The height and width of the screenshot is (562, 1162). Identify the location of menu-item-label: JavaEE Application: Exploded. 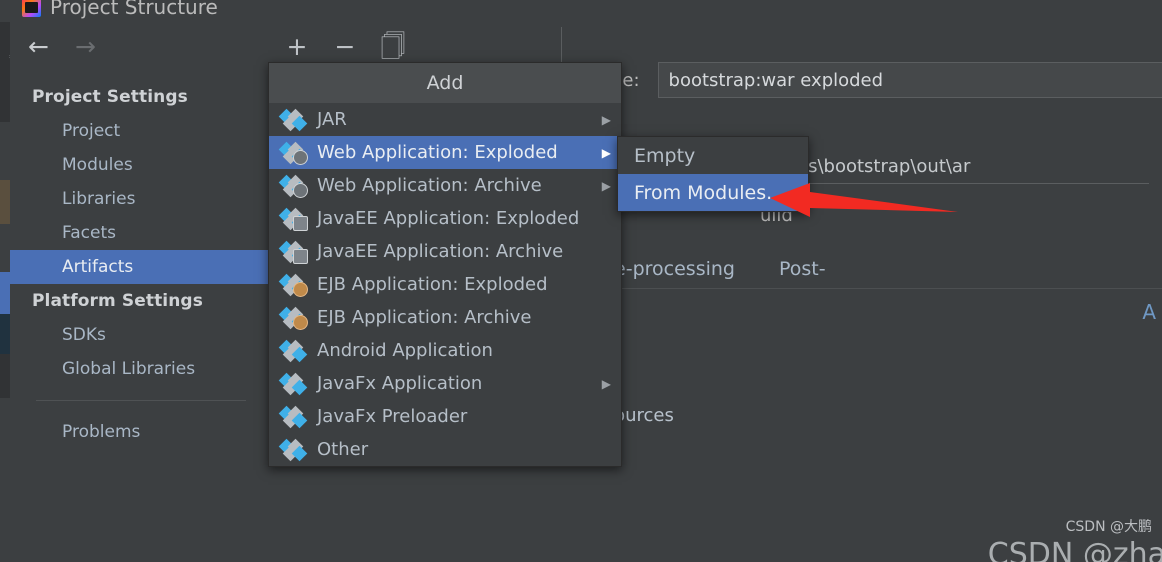
(448, 218).